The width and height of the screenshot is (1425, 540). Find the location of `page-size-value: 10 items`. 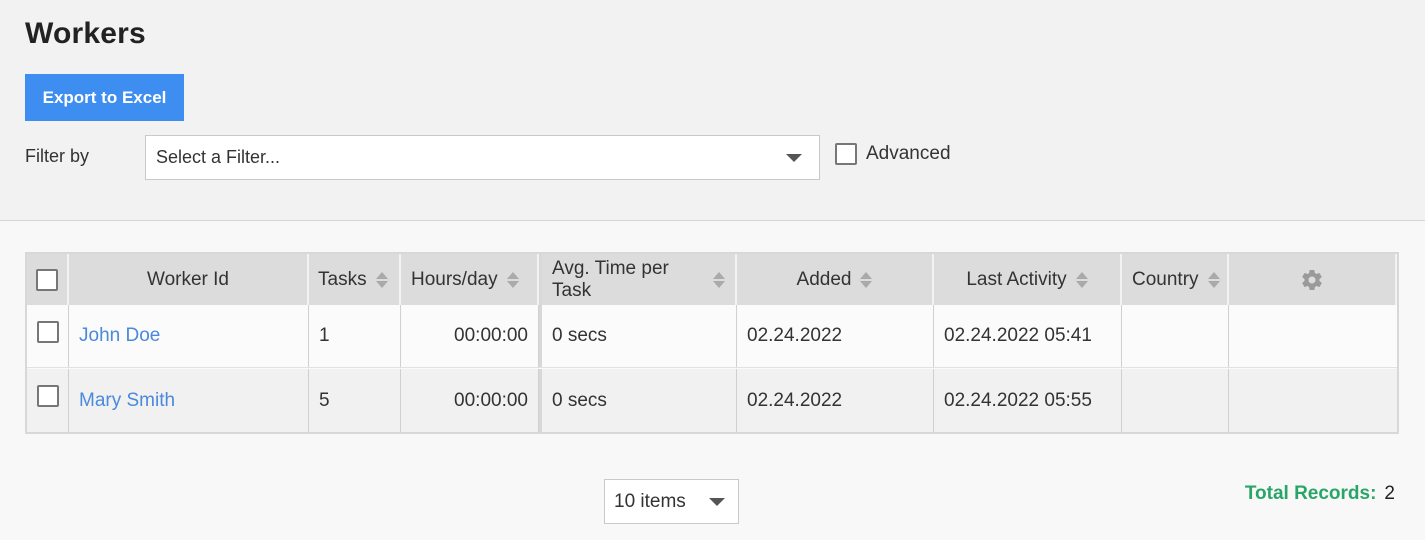

page-size-value: 10 items is located at coordinates (650, 501).